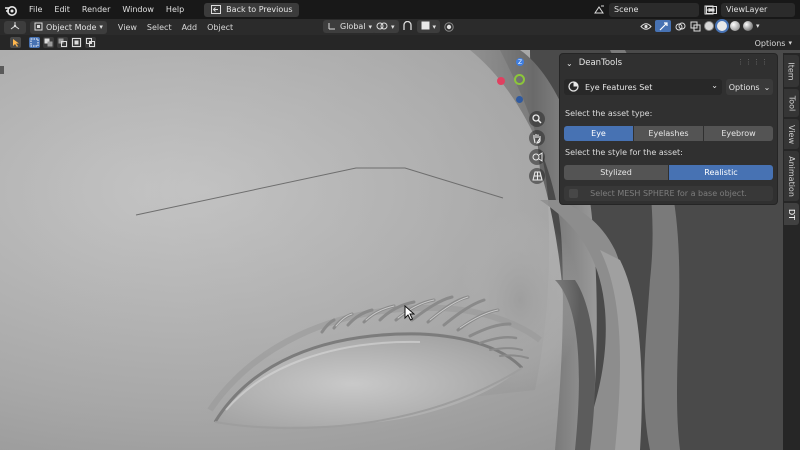 The image size is (800, 450). Describe the element at coordinates (15, 42) in the screenshot. I see `select-tool-icon` at that location.